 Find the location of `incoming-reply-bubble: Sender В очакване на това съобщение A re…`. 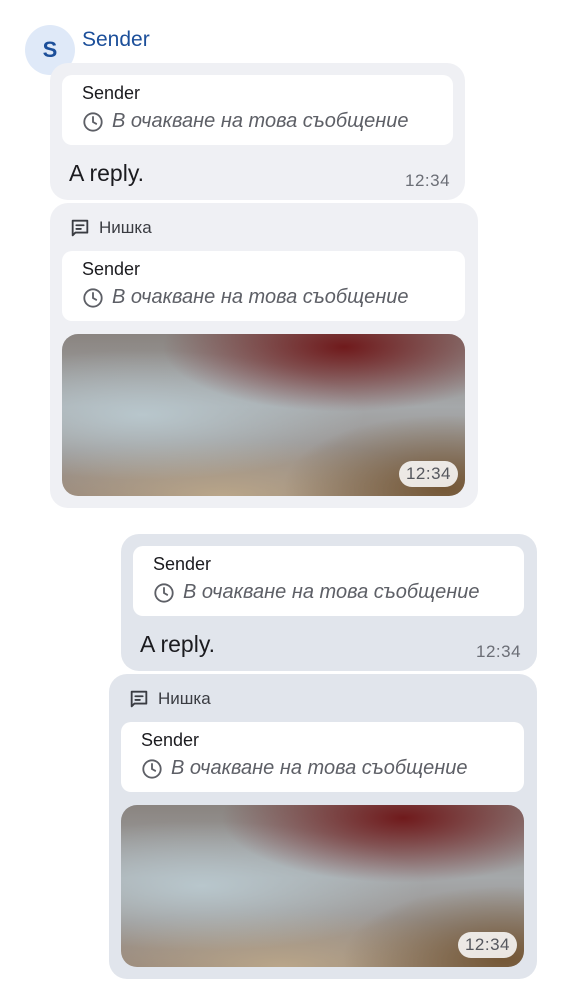

incoming-reply-bubble: Sender В очакване на това съобщение A re… is located at coordinates (257, 131).